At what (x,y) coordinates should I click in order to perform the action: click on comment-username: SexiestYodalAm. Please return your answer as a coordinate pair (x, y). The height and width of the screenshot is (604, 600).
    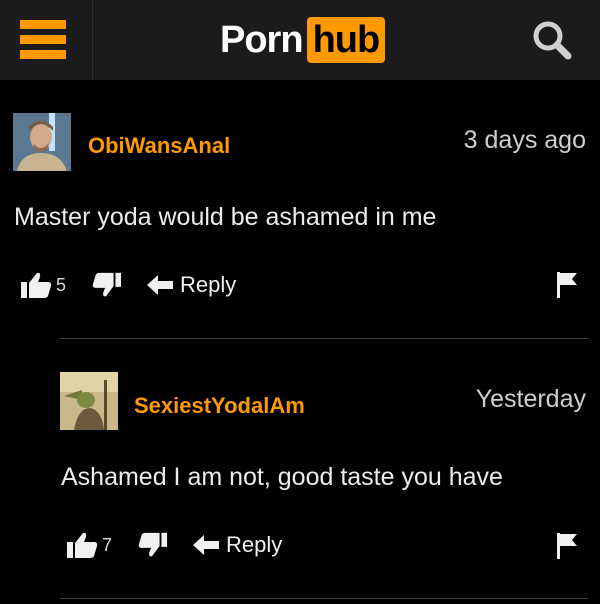
    Looking at the image, I should click on (219, 406).